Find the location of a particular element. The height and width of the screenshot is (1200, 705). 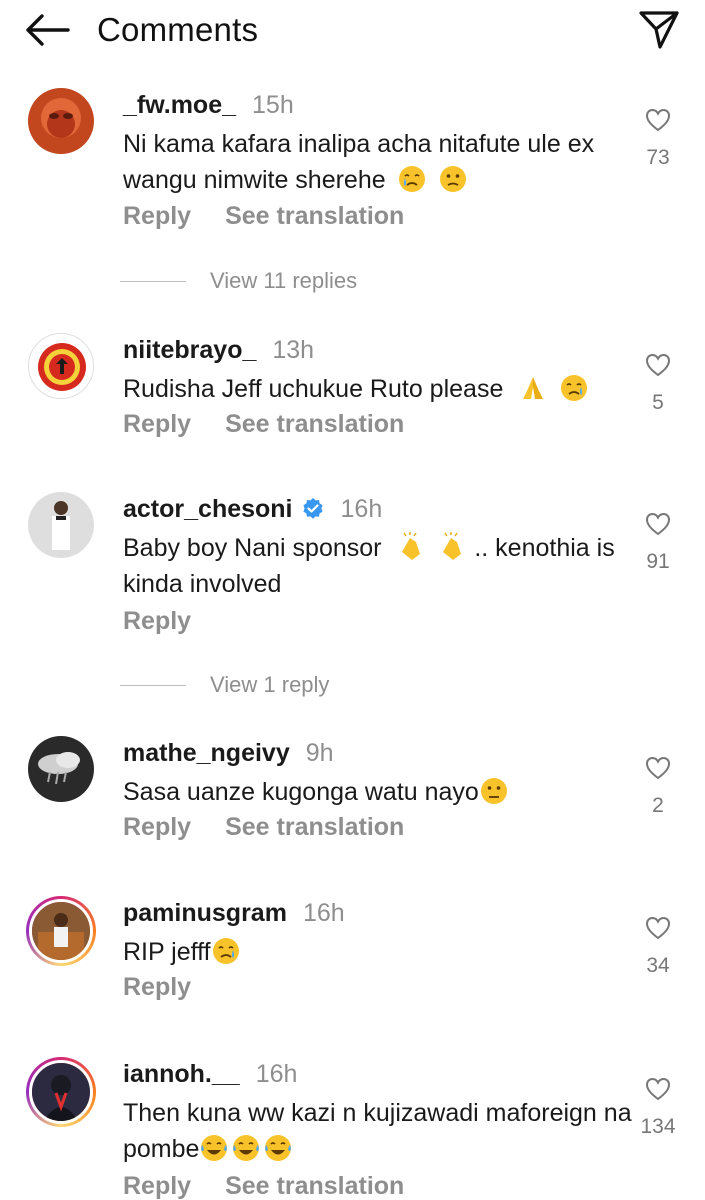

timestamp: 15h is located at coordinates (273, 104).